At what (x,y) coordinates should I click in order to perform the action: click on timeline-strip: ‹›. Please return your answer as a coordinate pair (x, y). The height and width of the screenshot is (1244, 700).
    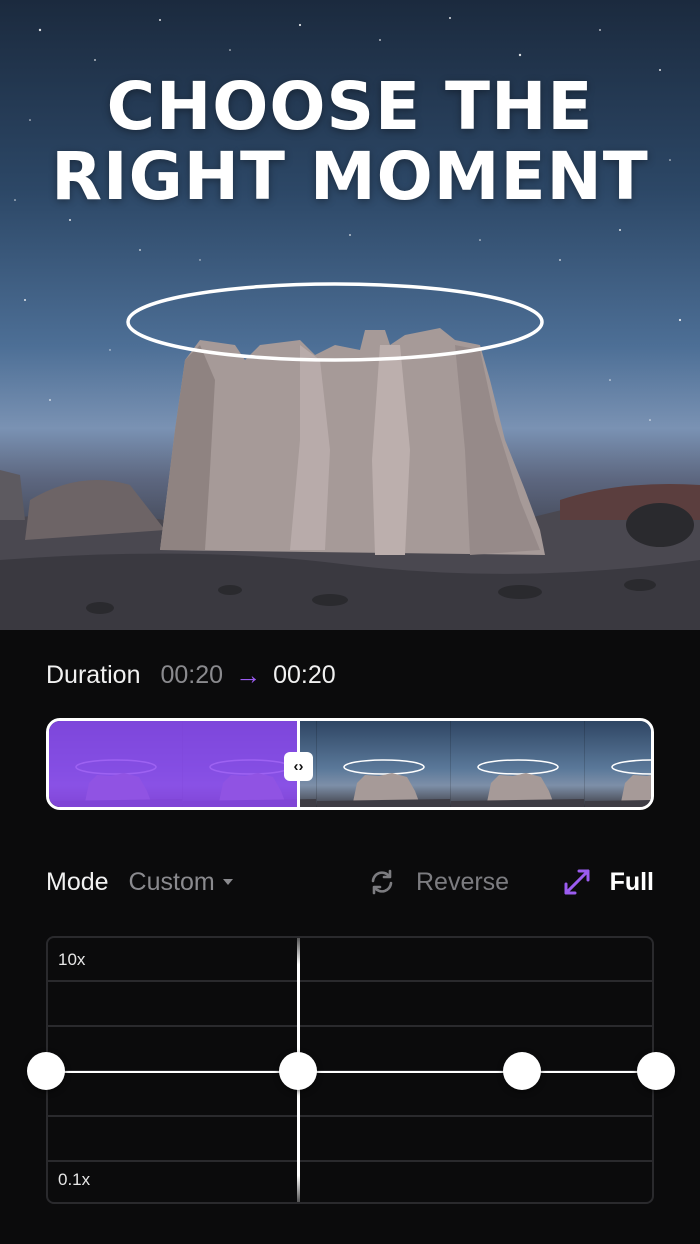
    Looking at the image, I should click on (350, 764).